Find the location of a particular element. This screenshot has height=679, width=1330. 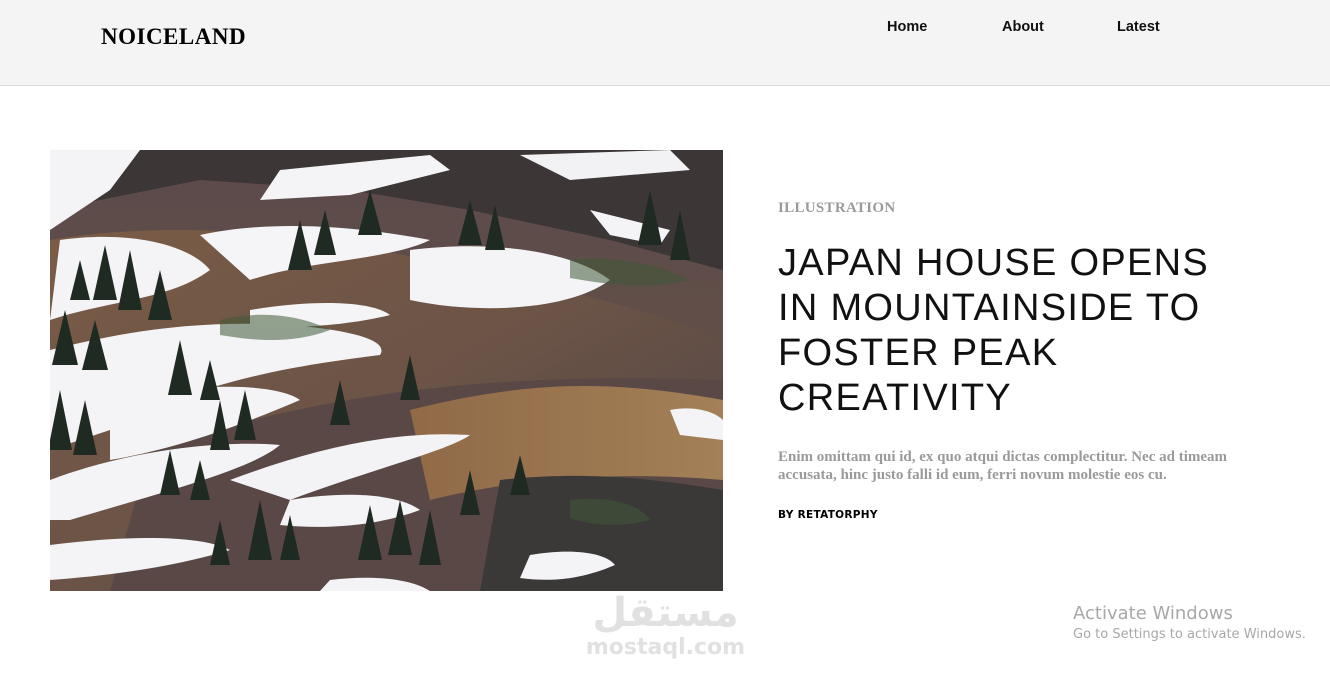

nav-about-link: About is located at coordinates (1023, 27).